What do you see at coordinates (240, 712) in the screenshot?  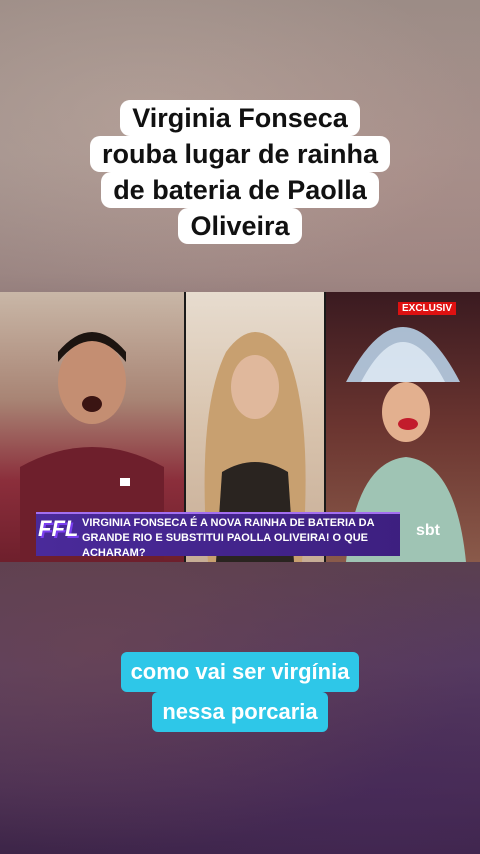 I see `caption-line: nessa porcaria` at bounding box center [240, 712].